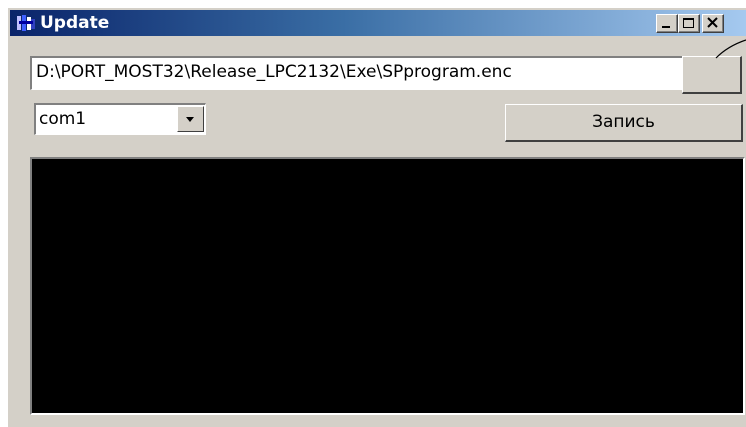 The height and width of the screenshot is (427, 746). I want to click on app-icon, so click(26, 23).